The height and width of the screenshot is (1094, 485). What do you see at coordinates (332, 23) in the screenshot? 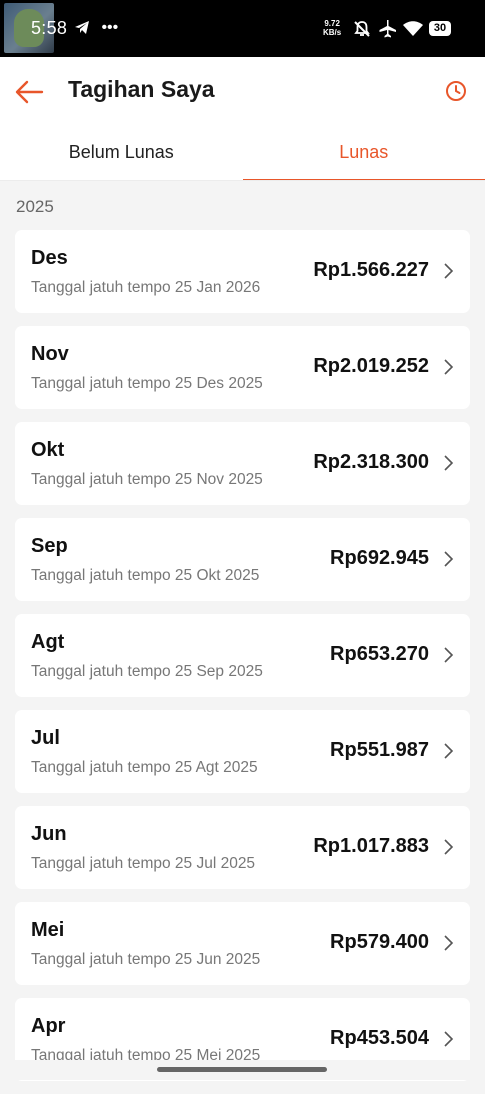
I see `network-speed-value: 9.72` at bounding box center [332, 23].